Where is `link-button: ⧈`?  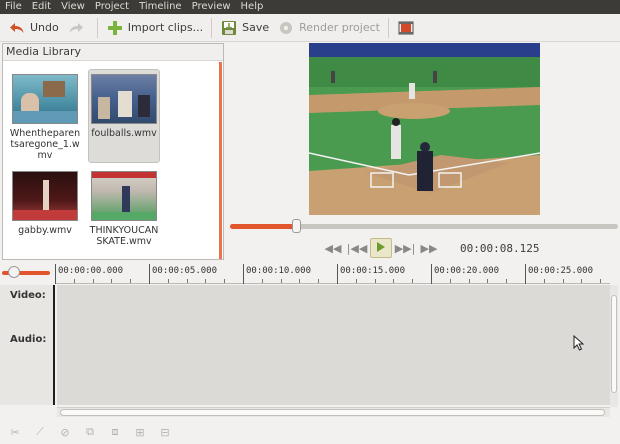
link-button: ⧈ is located at coordinates (115, 432).